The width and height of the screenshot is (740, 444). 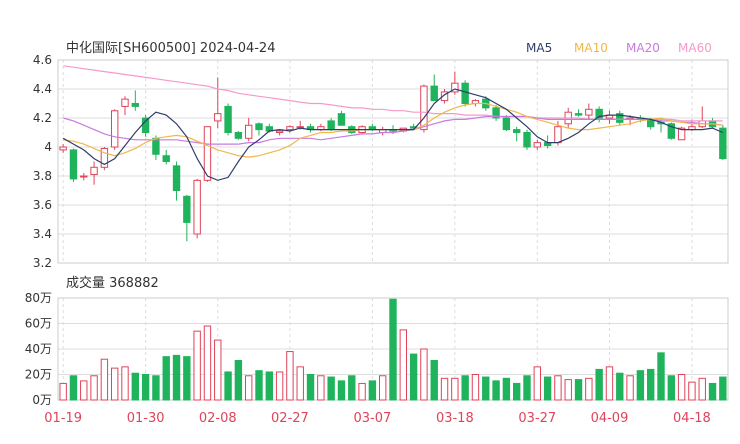 I want to click on date-tick-label: 03-18, so click(x=455, y=418).